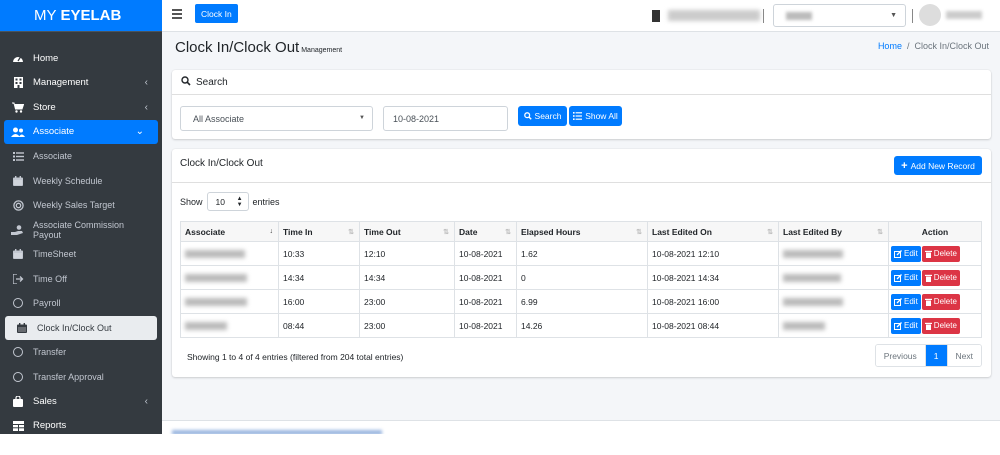 Image resolution: width=1000 pixels, height=455 pixels. I want to click on sidebar-item-transfer-approval: Transfer Approval, so click(81, 377).